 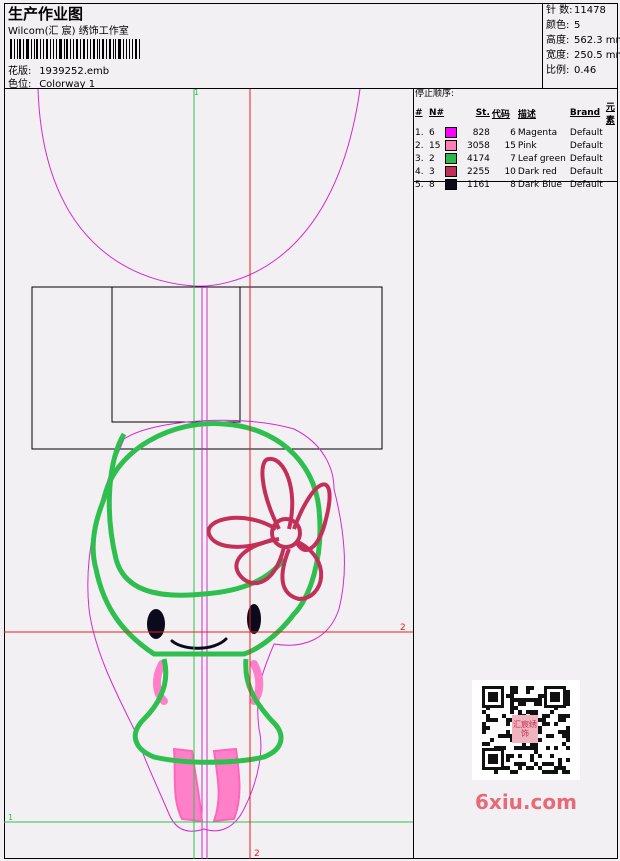 What do you see at coordinates (68, 31) in the screenshot?
I see `company-name: Wilcom(汇 宸) 绣饰工作室` at bounding box center [68, 31].